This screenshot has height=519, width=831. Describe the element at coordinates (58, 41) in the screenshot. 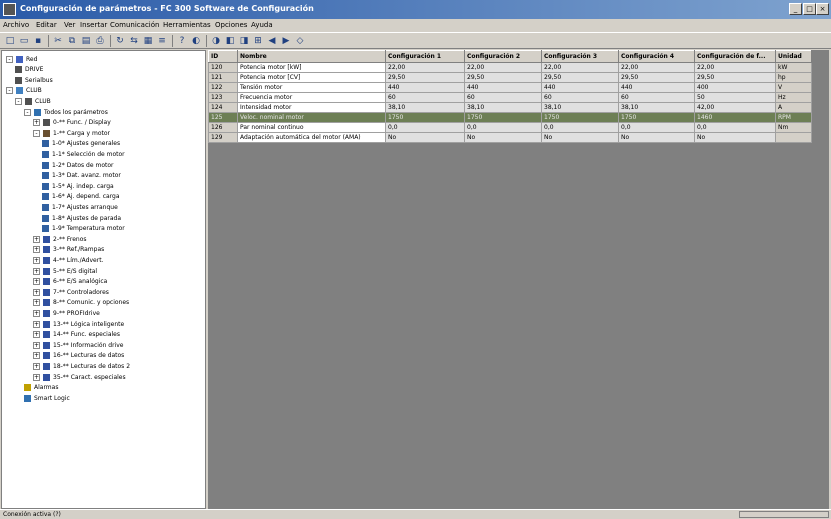

I see `cut-icon: ✂` at that location.